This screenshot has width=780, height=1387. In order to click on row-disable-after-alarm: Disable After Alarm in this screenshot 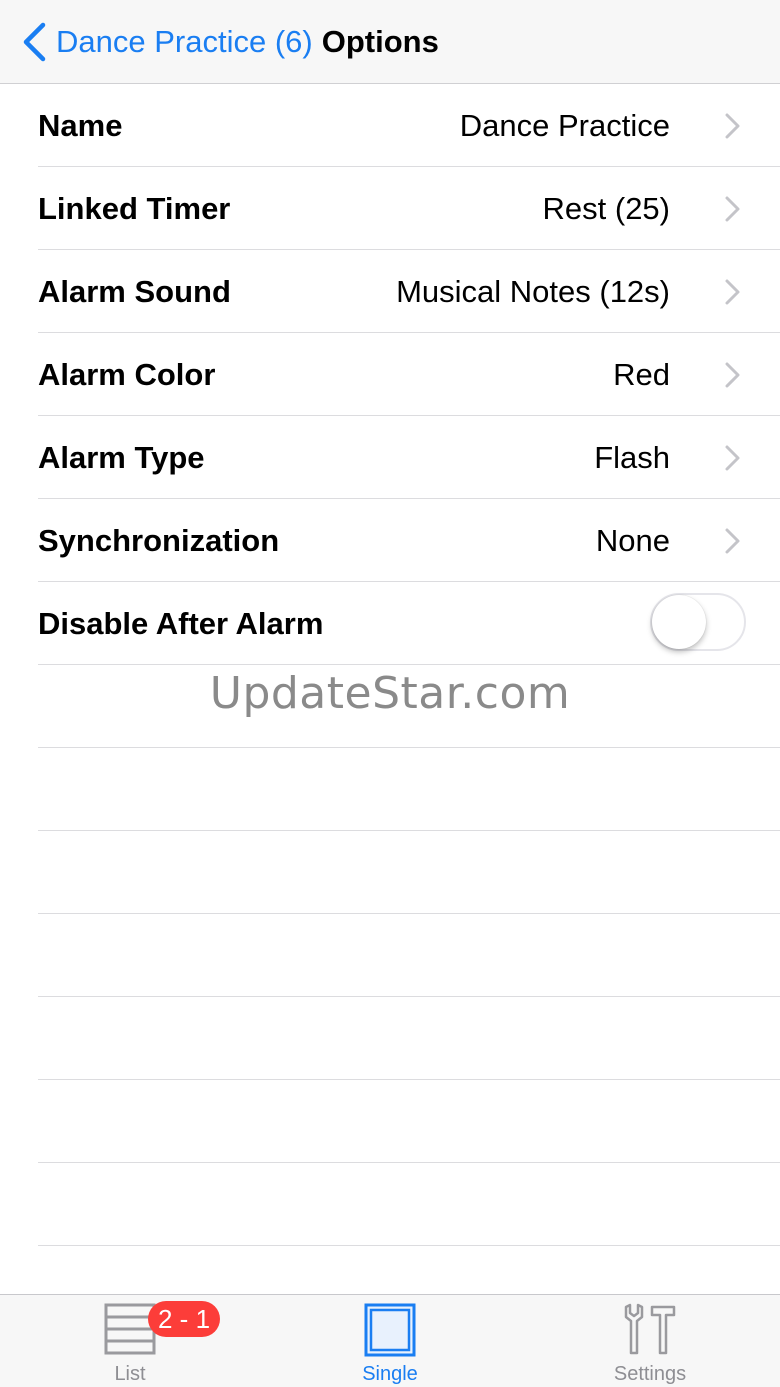, I will do `click(390, 623)`.